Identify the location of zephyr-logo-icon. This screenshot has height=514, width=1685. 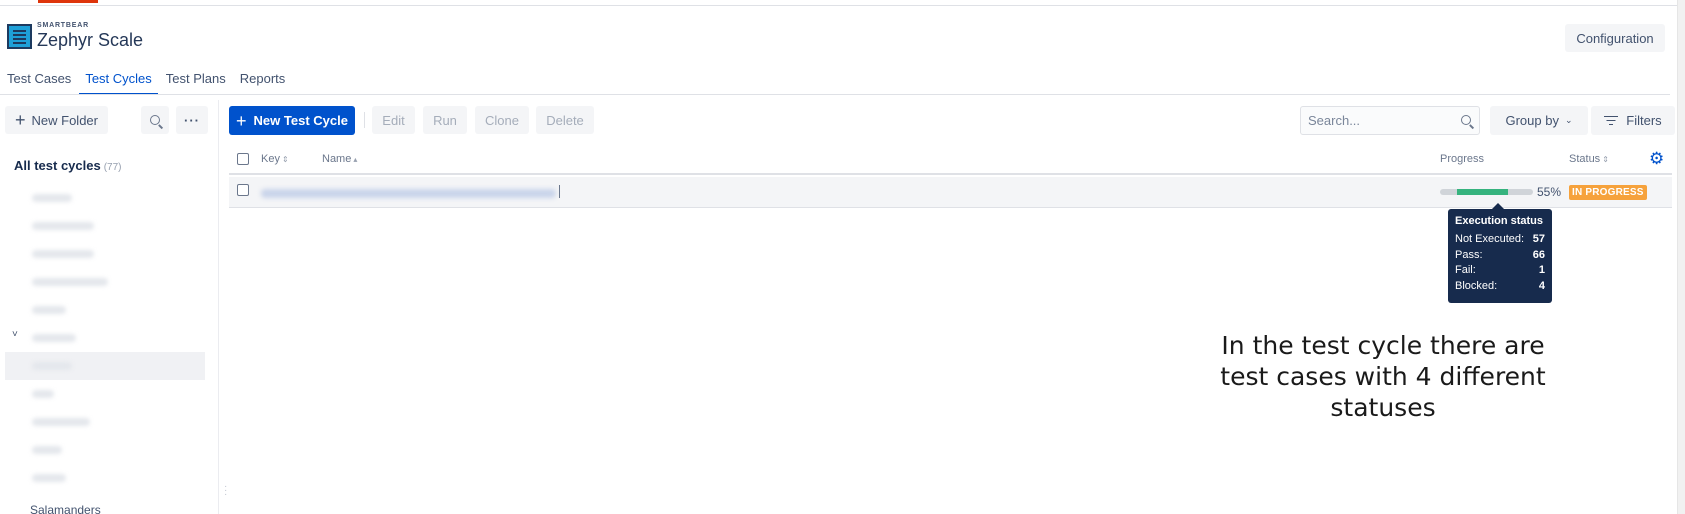
(19, 36).